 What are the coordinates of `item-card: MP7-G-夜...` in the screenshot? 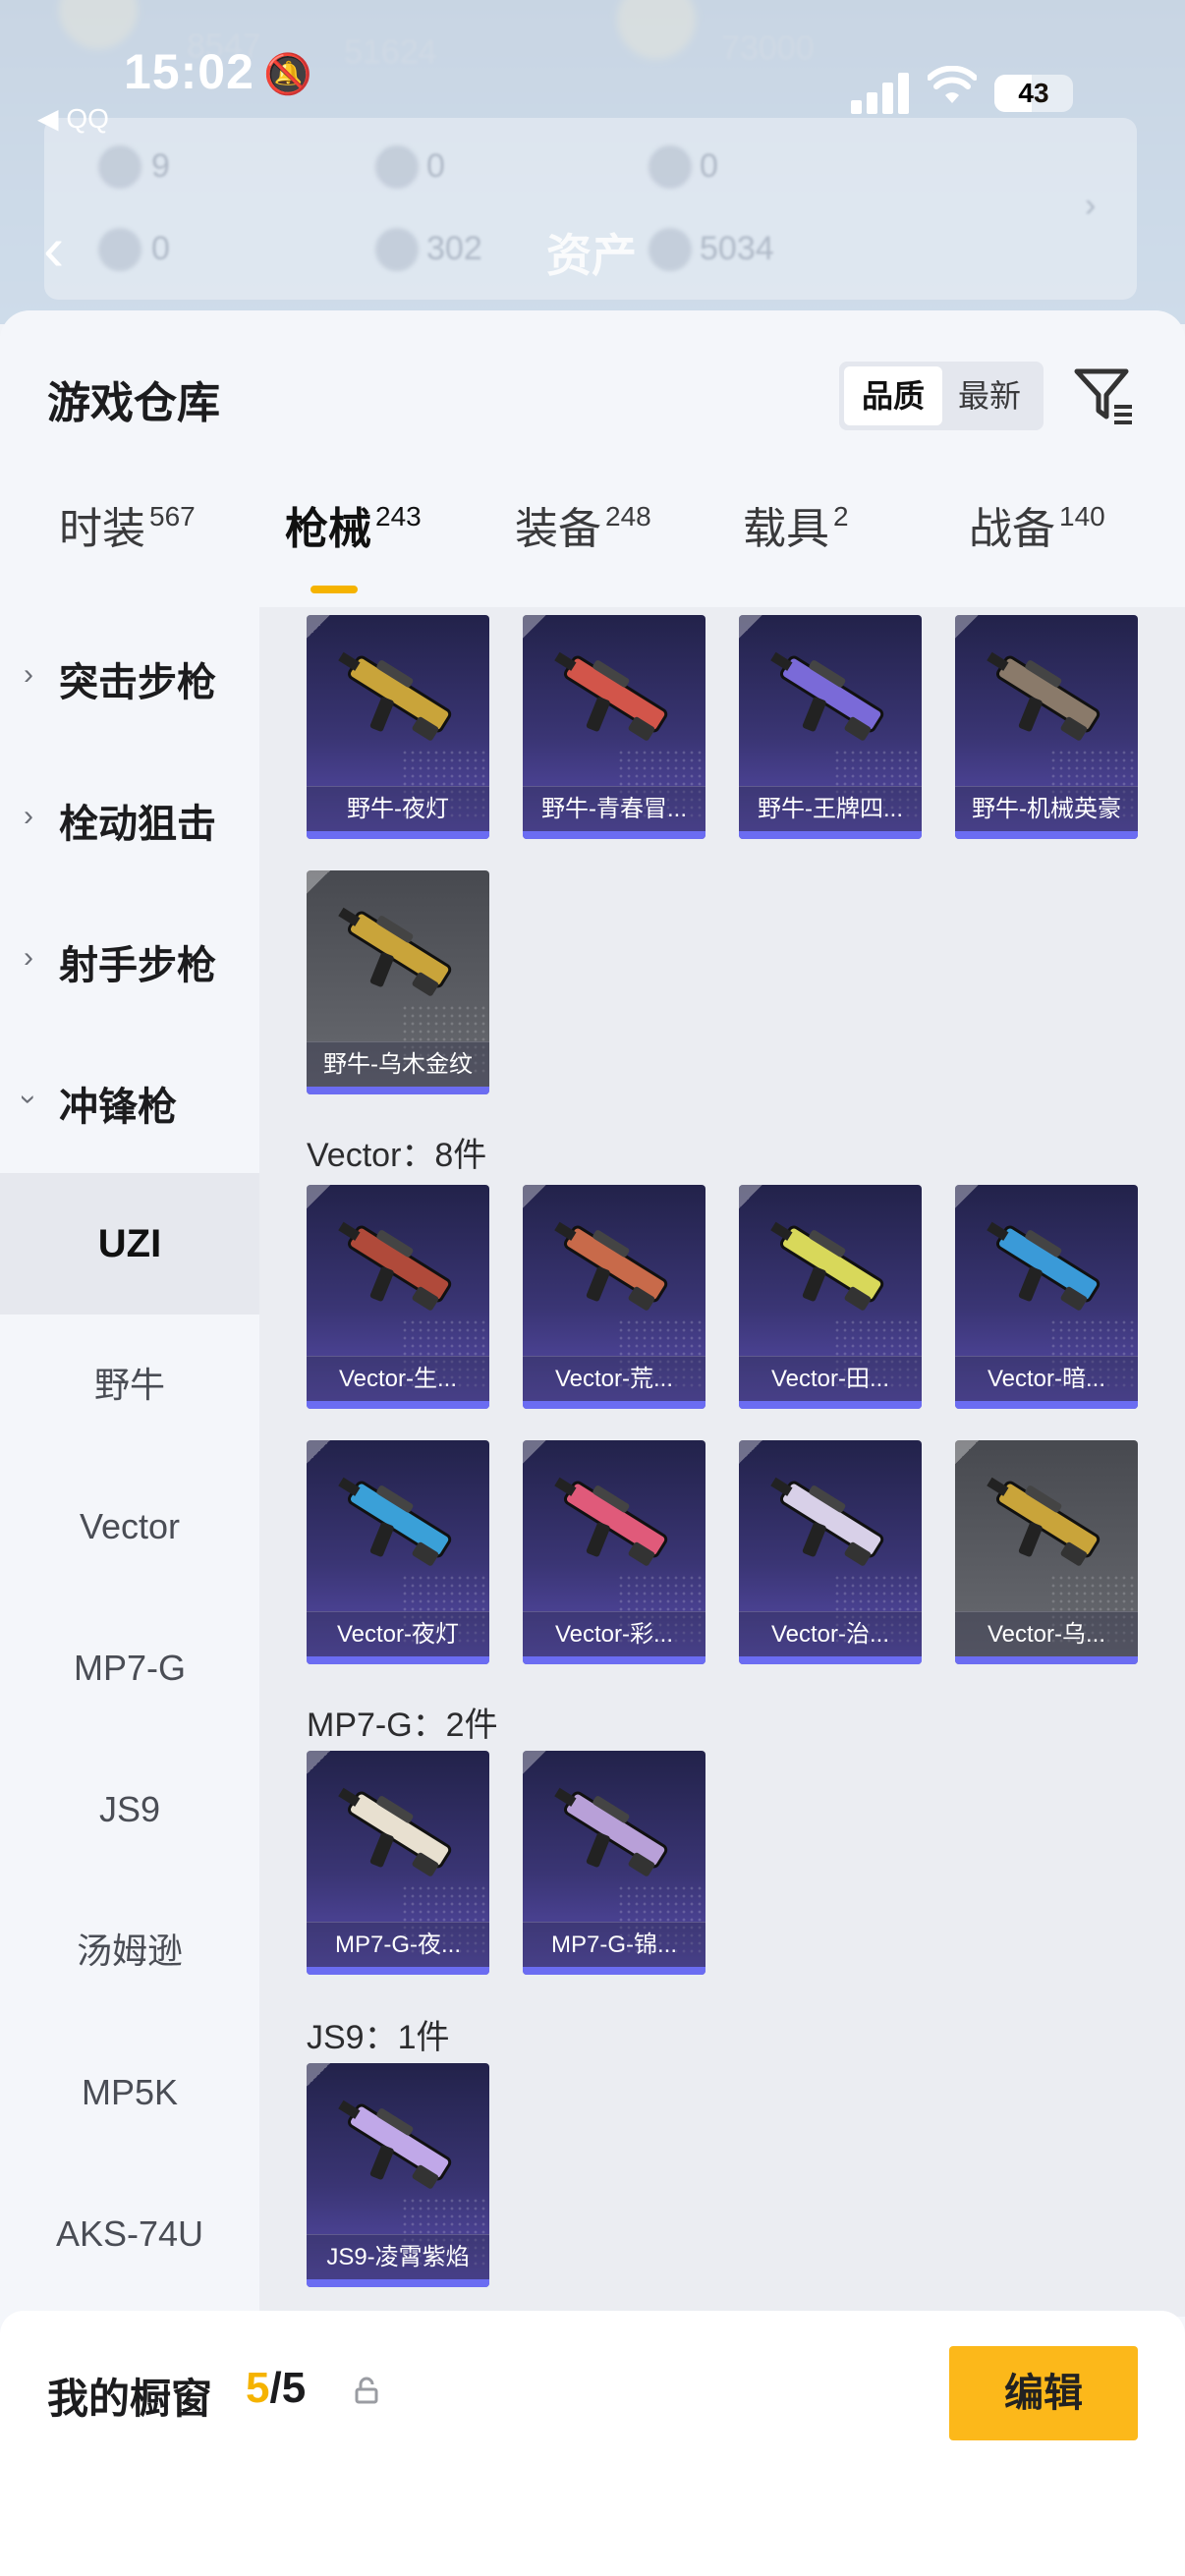 It's located at (398, 1863).